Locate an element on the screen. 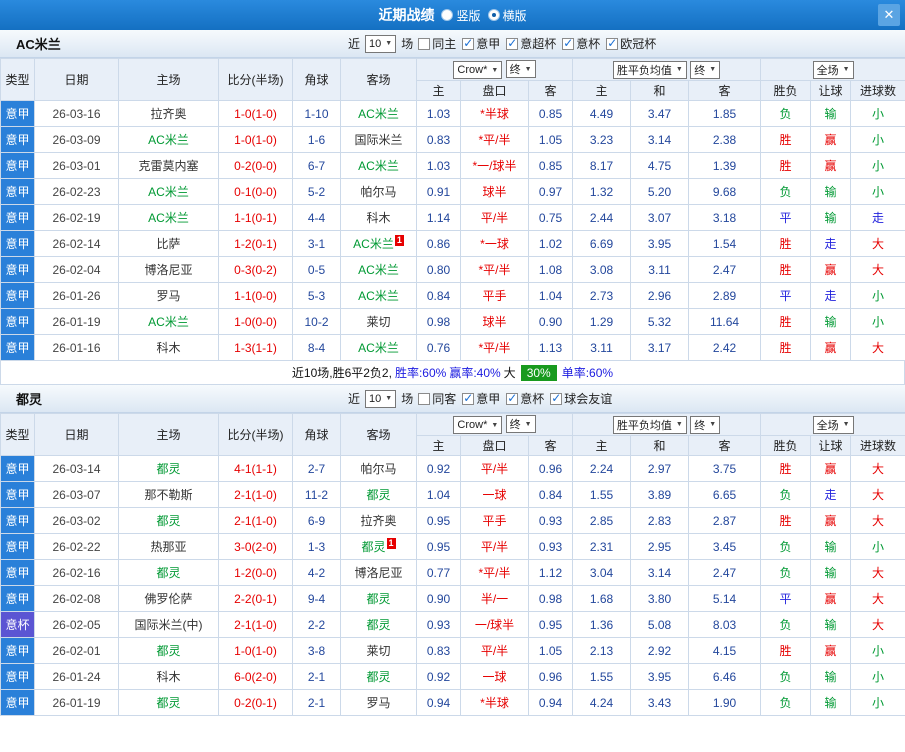  close-button: ✕ is located at coordinates (889, 15).